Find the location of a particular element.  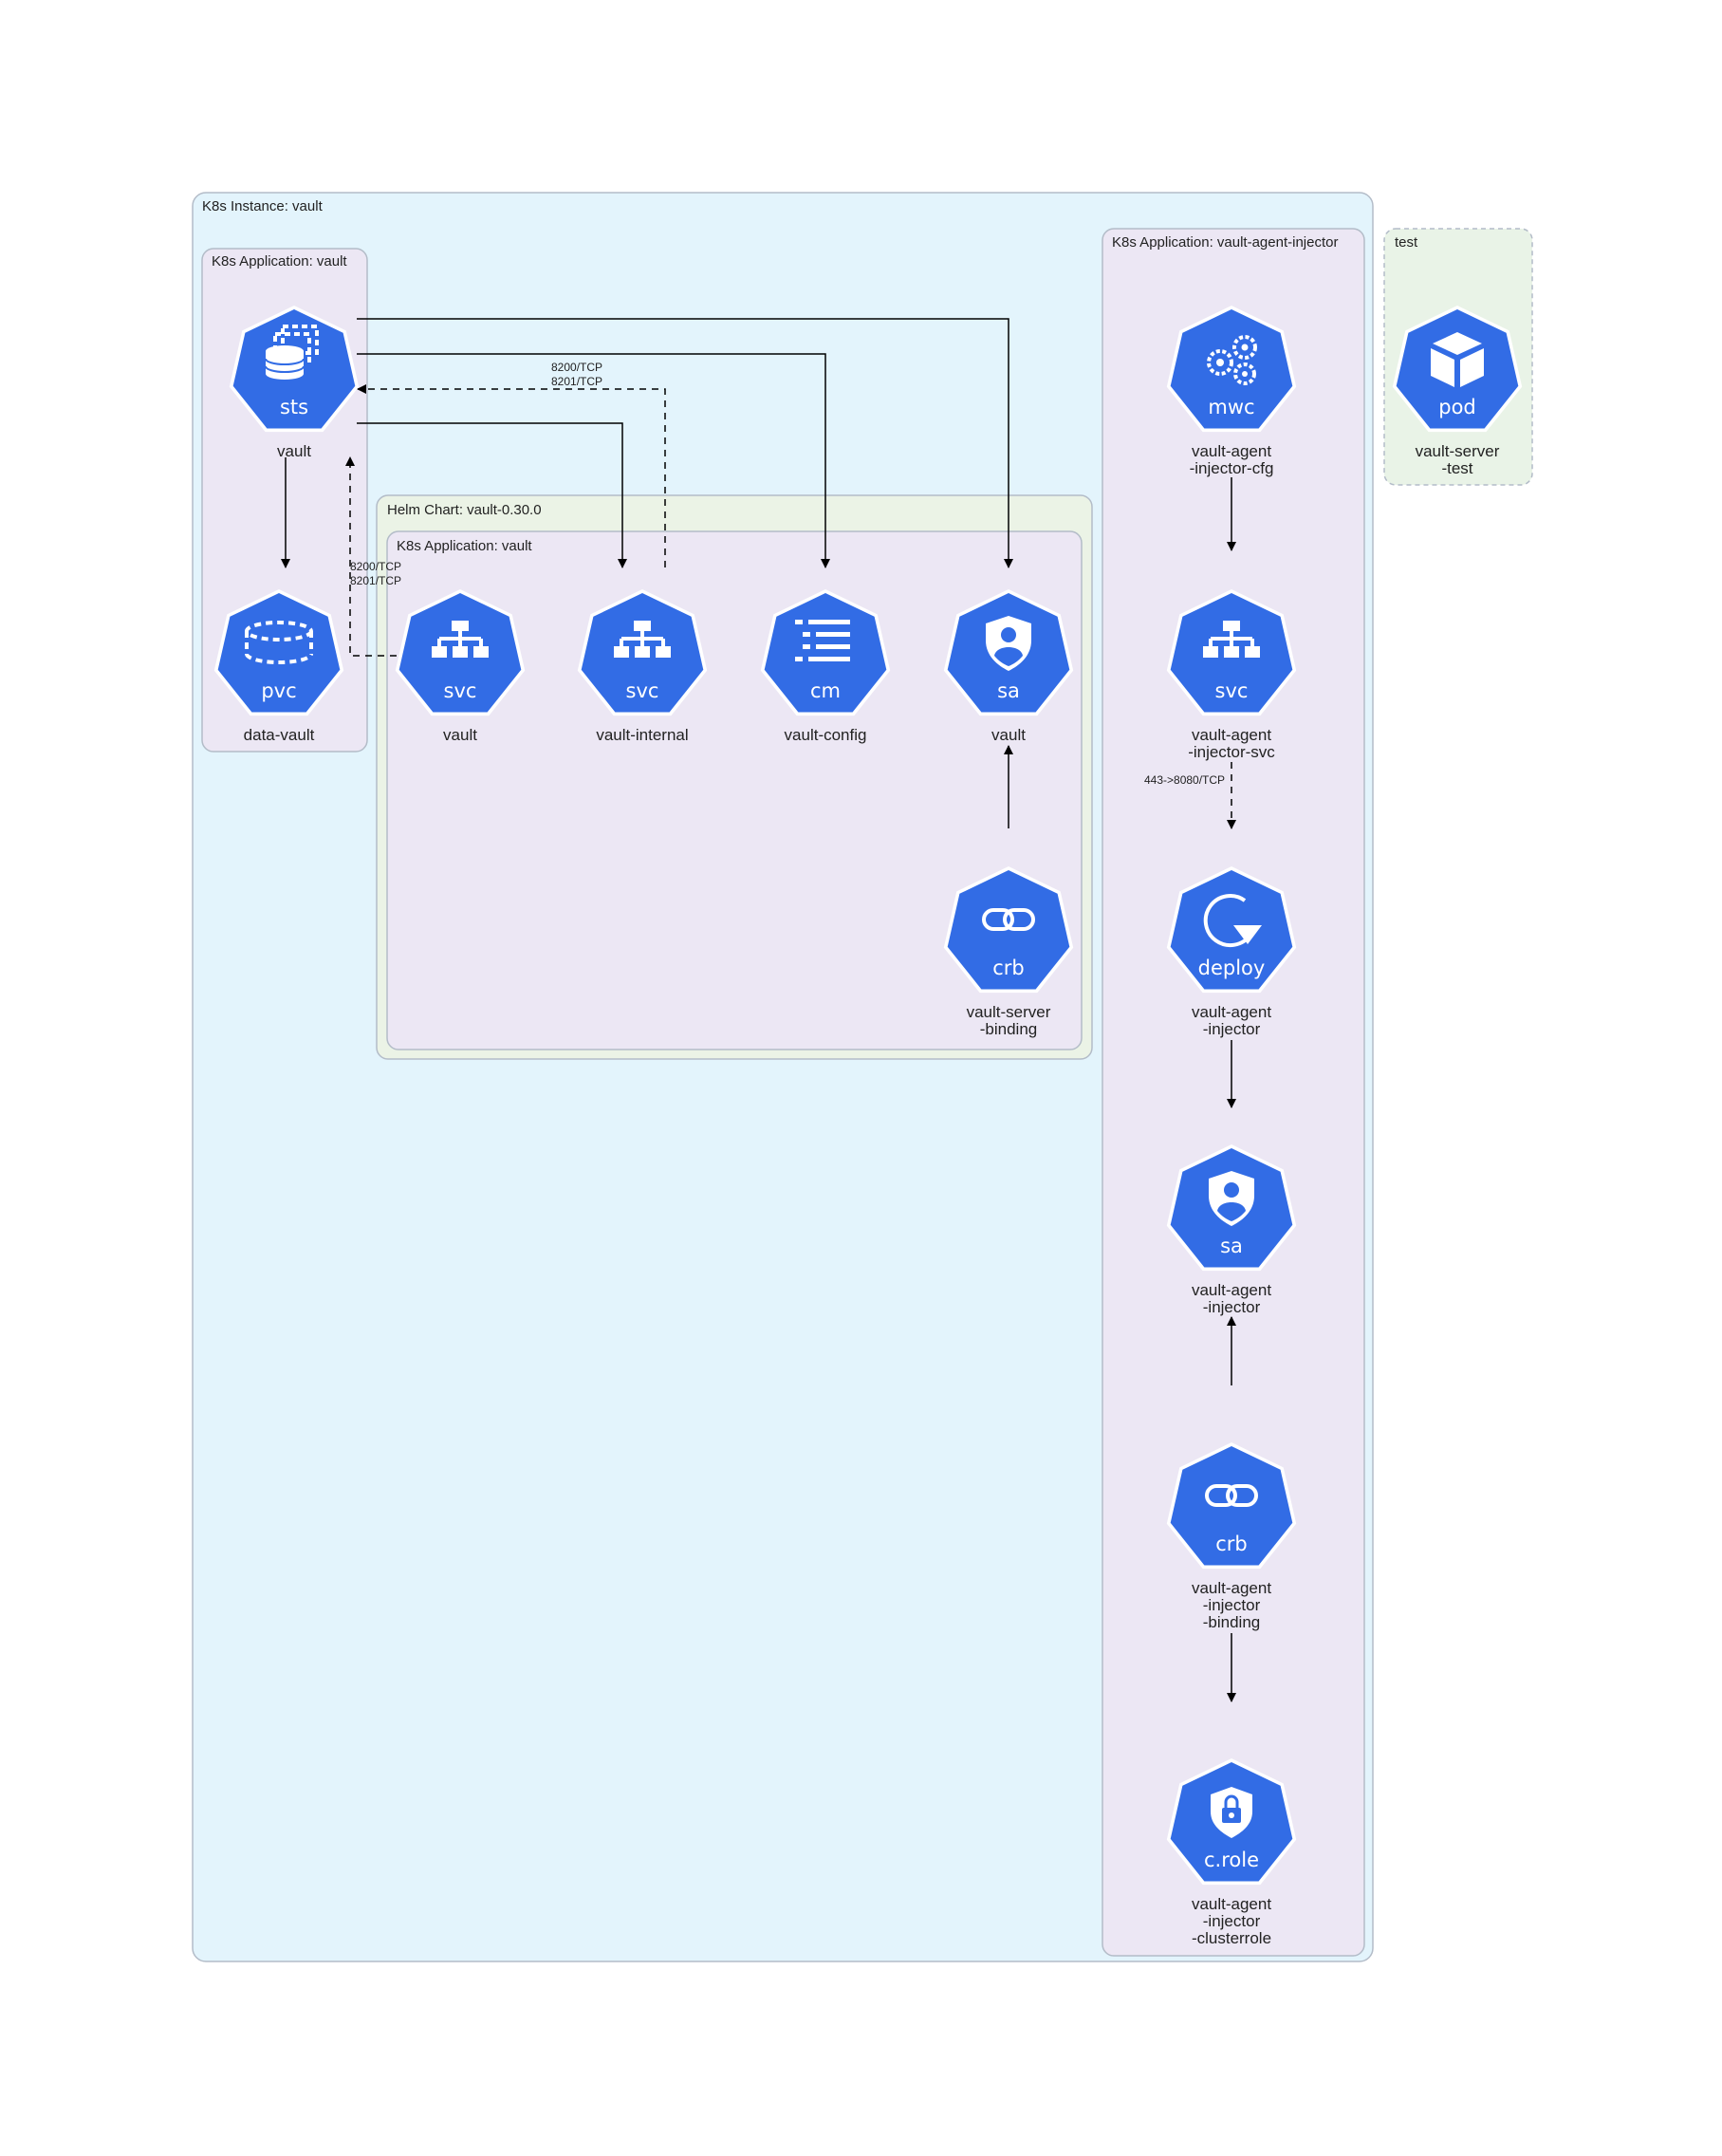

edge-label-internal-port-2: 8201/TCP is located at coordinates (576, 381).